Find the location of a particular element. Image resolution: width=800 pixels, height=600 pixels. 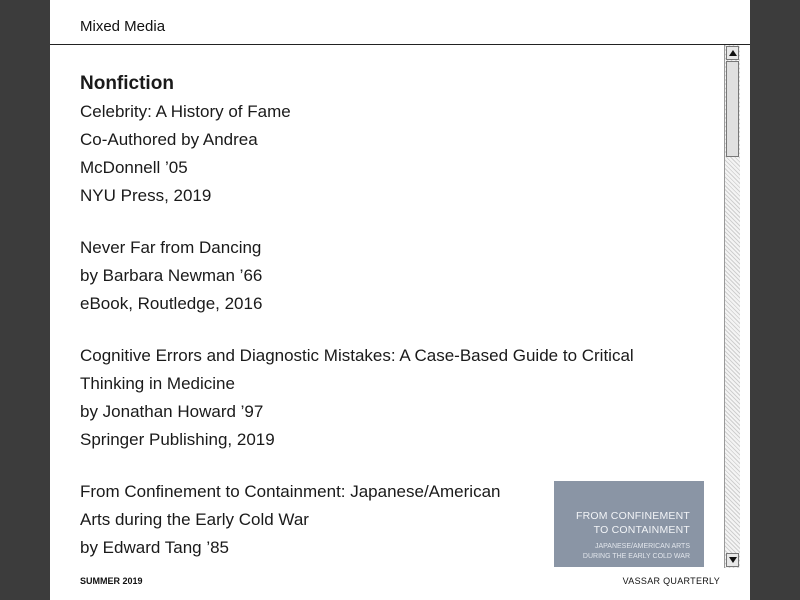

arrow-down-icon is located at coordinates (733, 560).